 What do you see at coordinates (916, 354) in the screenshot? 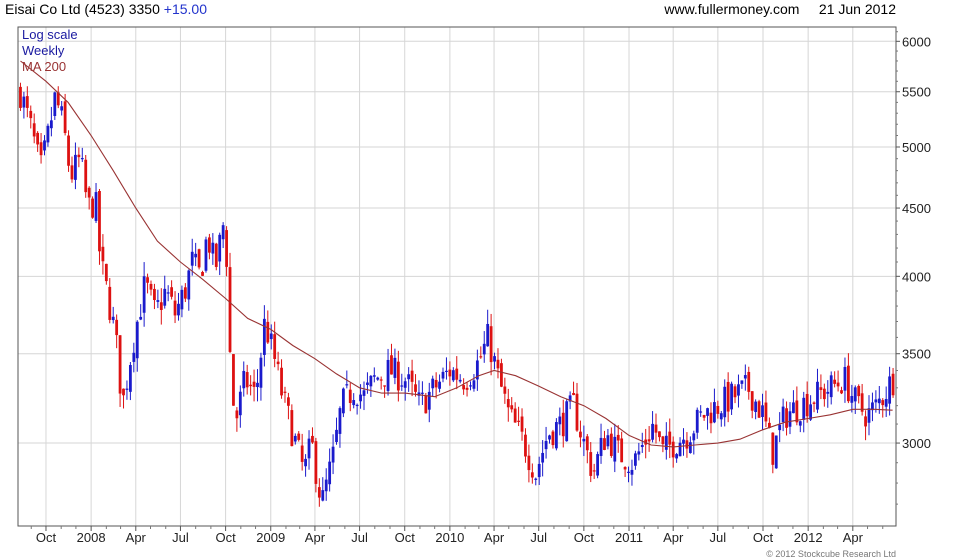
I see `y-tick-label: 3500` at bounding box center [916, 354].